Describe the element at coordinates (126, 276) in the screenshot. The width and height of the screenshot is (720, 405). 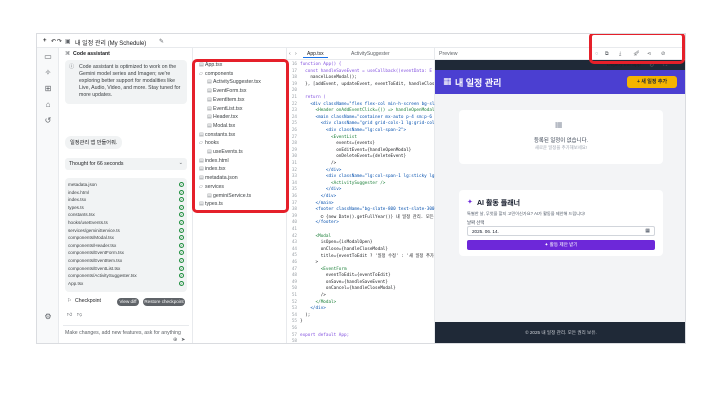
I see `changed-file-row: components/ActivitySuggester.tsx ✓` at that location.